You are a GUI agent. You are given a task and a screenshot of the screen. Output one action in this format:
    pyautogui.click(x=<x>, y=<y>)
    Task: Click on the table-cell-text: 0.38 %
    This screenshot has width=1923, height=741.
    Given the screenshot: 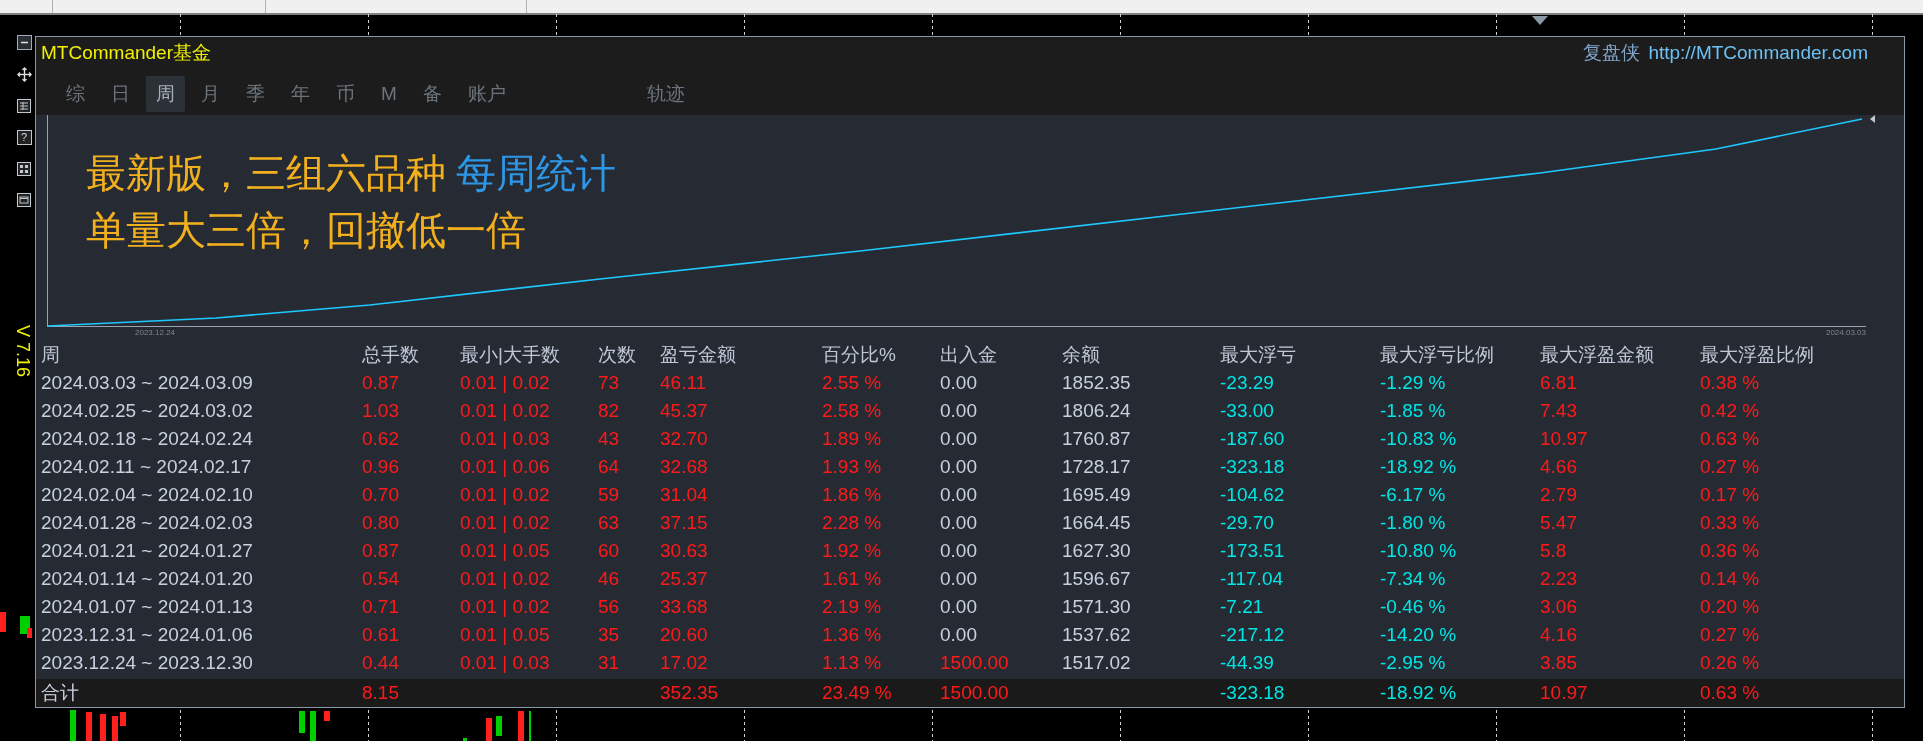 What is the action you would take?
    pyautogui.click(x=1730, y=383)
    